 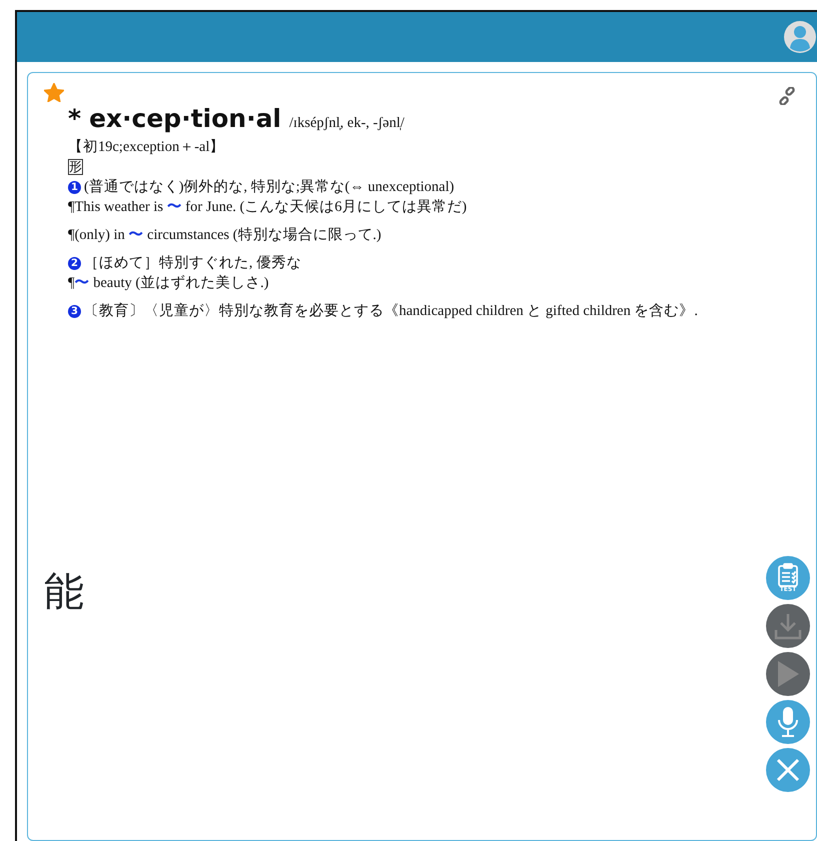 What do you see at coordinates (147, 147) in the screenshot?
I see `etymology: 【初19c;exception＋-al】` at bounding box center [147, 147].